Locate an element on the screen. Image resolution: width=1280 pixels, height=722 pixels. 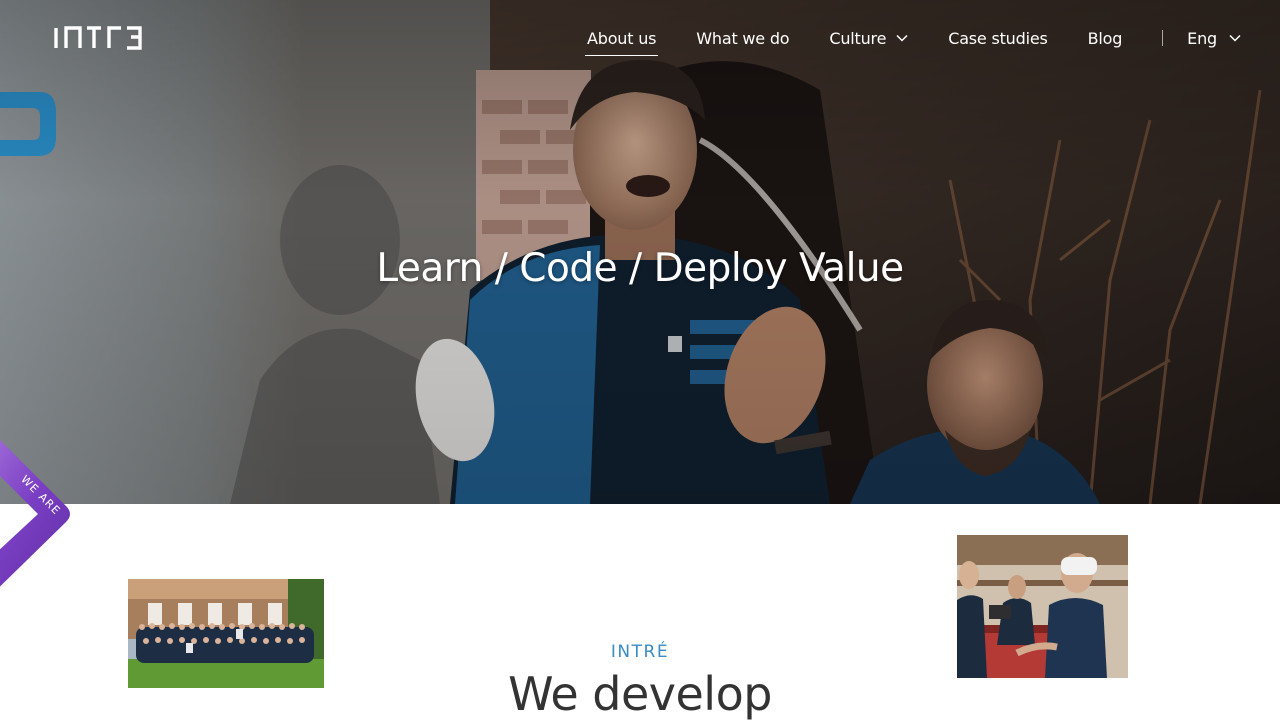
nav-item-label: Case studies is located at coordinates (998, 38).